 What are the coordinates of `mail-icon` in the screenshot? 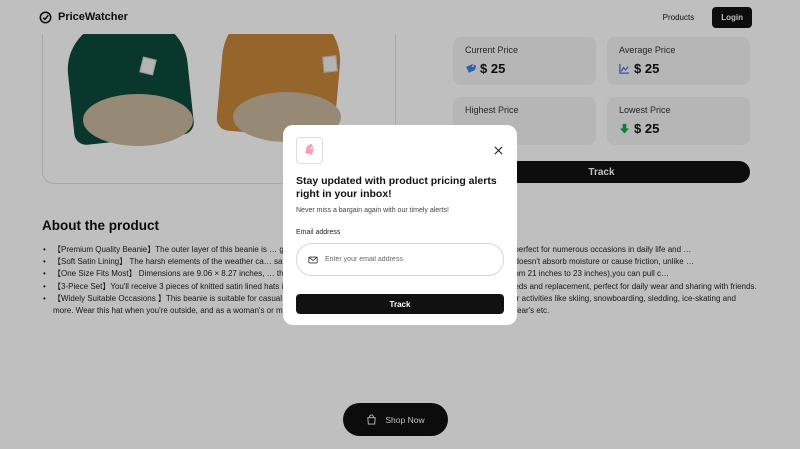 It's located at (313, 259).